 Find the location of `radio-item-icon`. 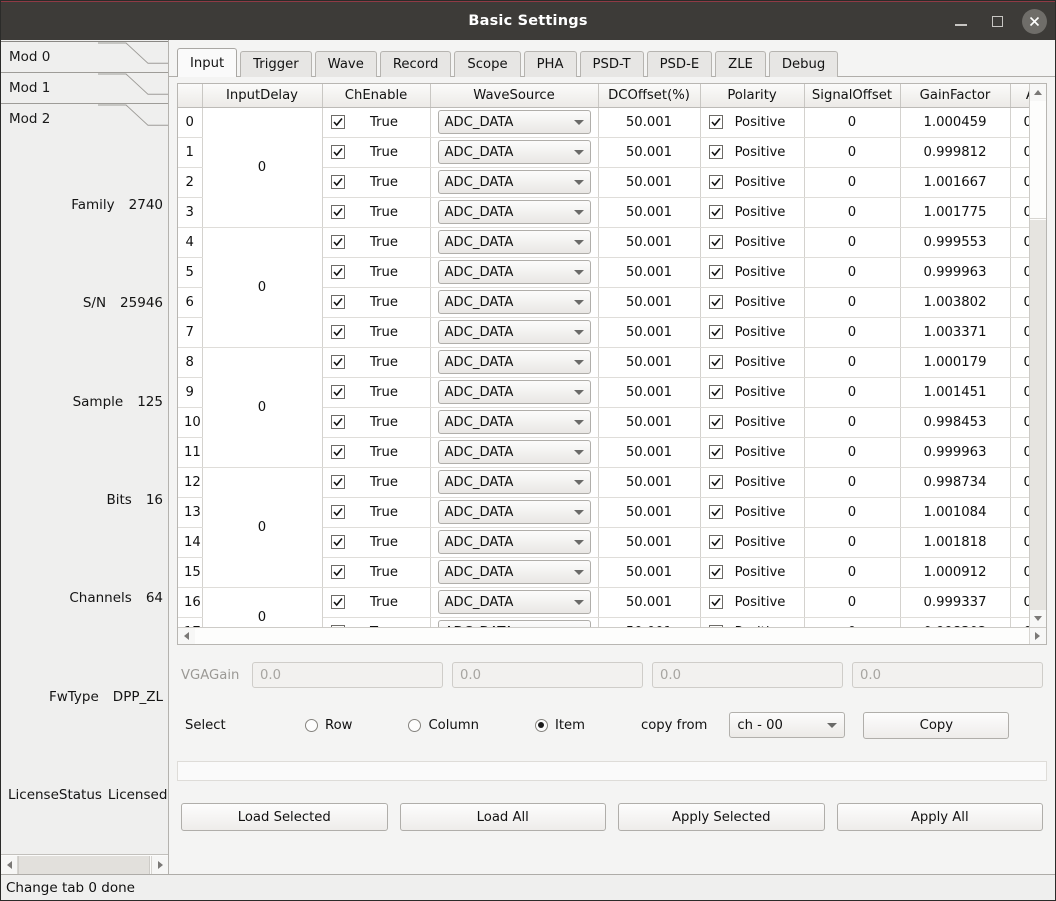

radio-item-icon is located at coordinates (541, 725).